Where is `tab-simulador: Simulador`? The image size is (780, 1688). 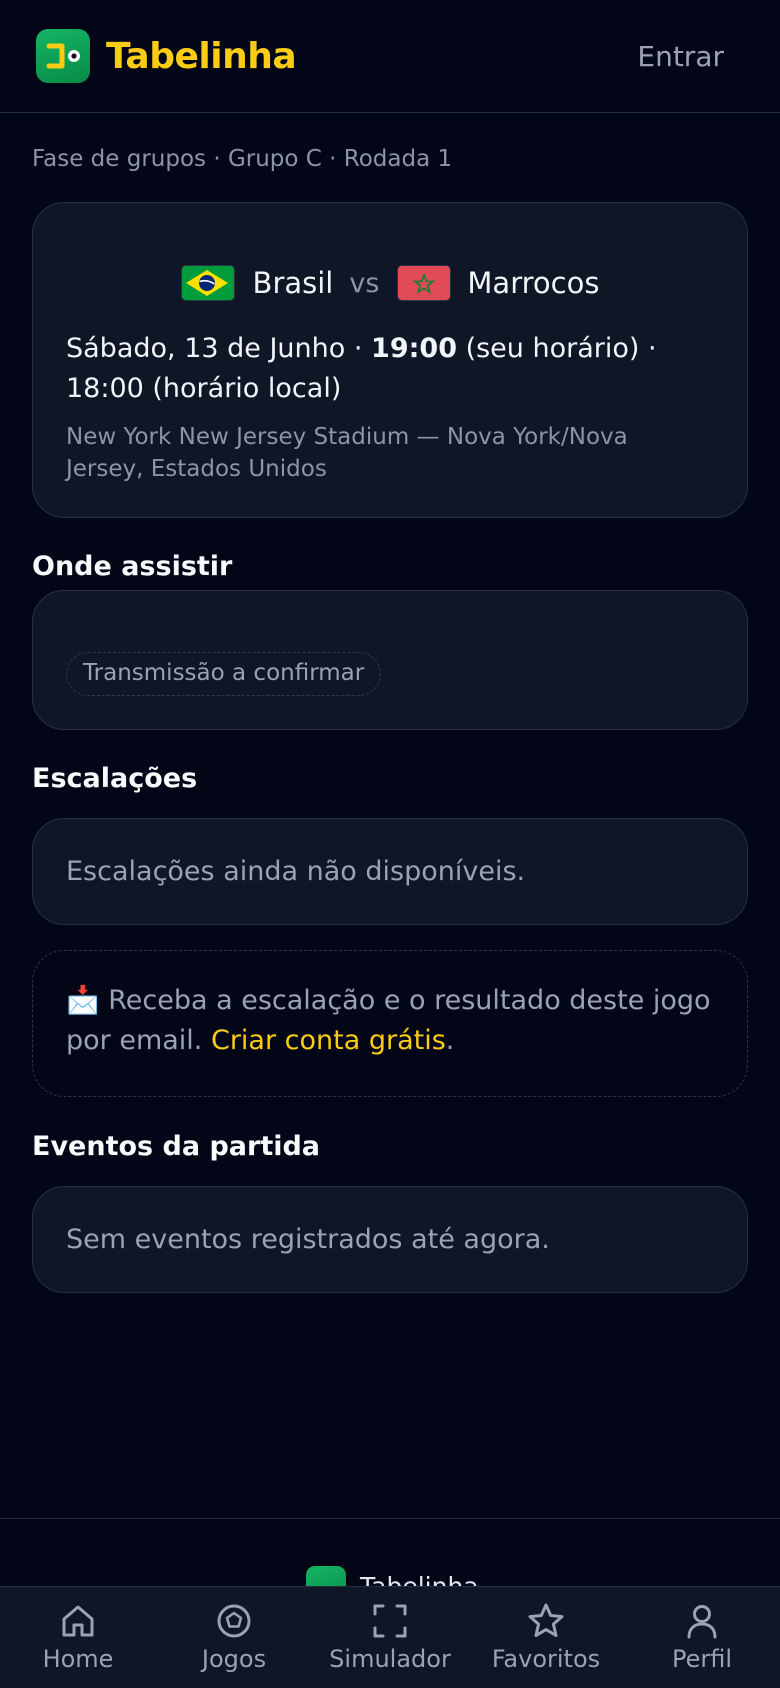 tab-simulador: Simulador is located at coordinates (390, 1637).